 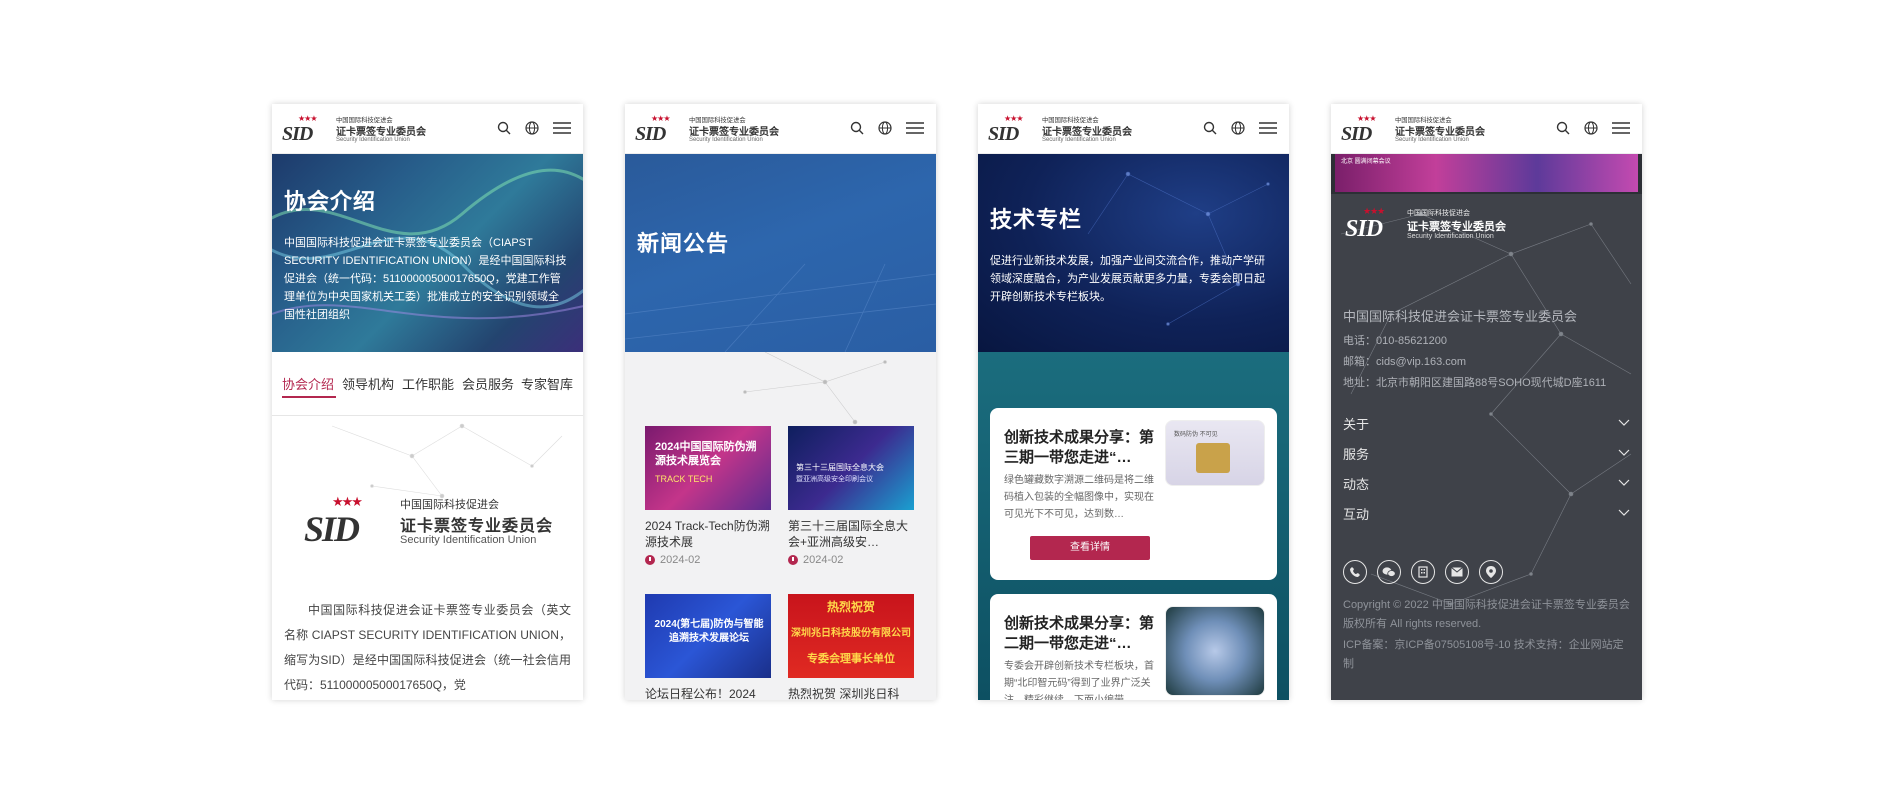 What do you see at coordinates (488, 383) in the screenshot?
I see `tab-member-services: 会员服务` at bounding box center [488, 383].